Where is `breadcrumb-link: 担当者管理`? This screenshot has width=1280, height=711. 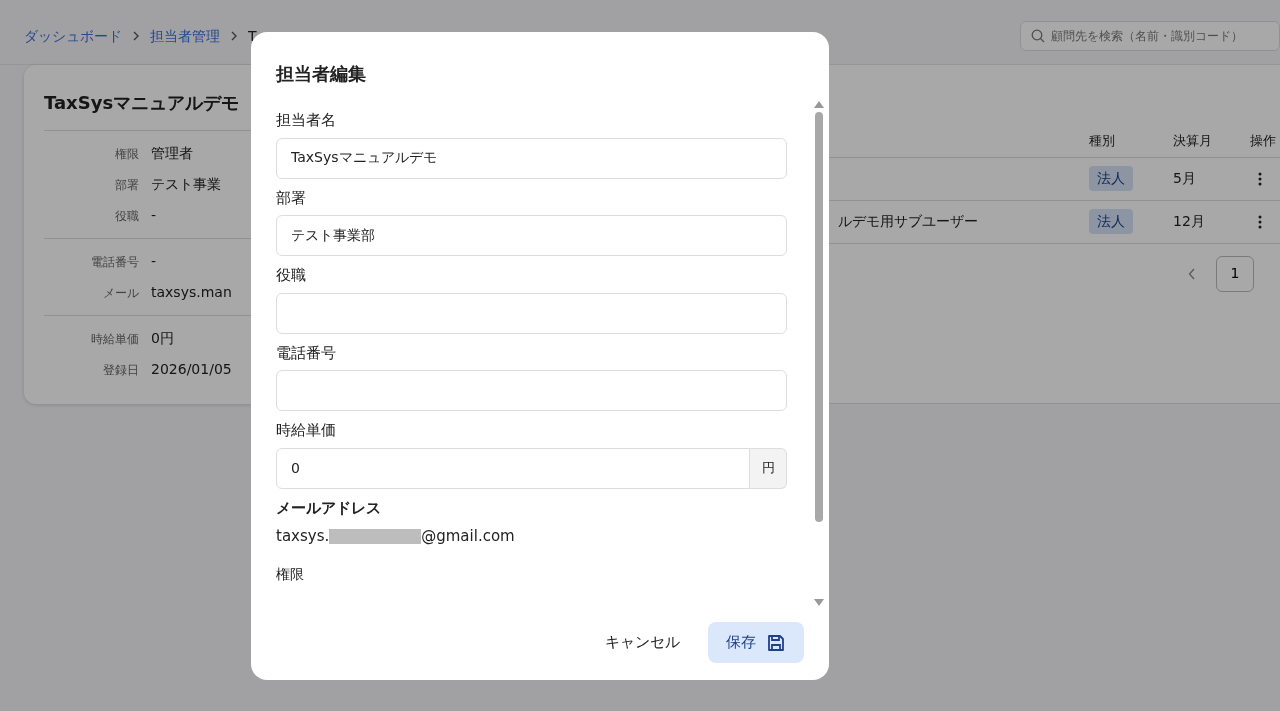 breadcrumb-link: 担当者管理 is located at coordinates (185, 36).